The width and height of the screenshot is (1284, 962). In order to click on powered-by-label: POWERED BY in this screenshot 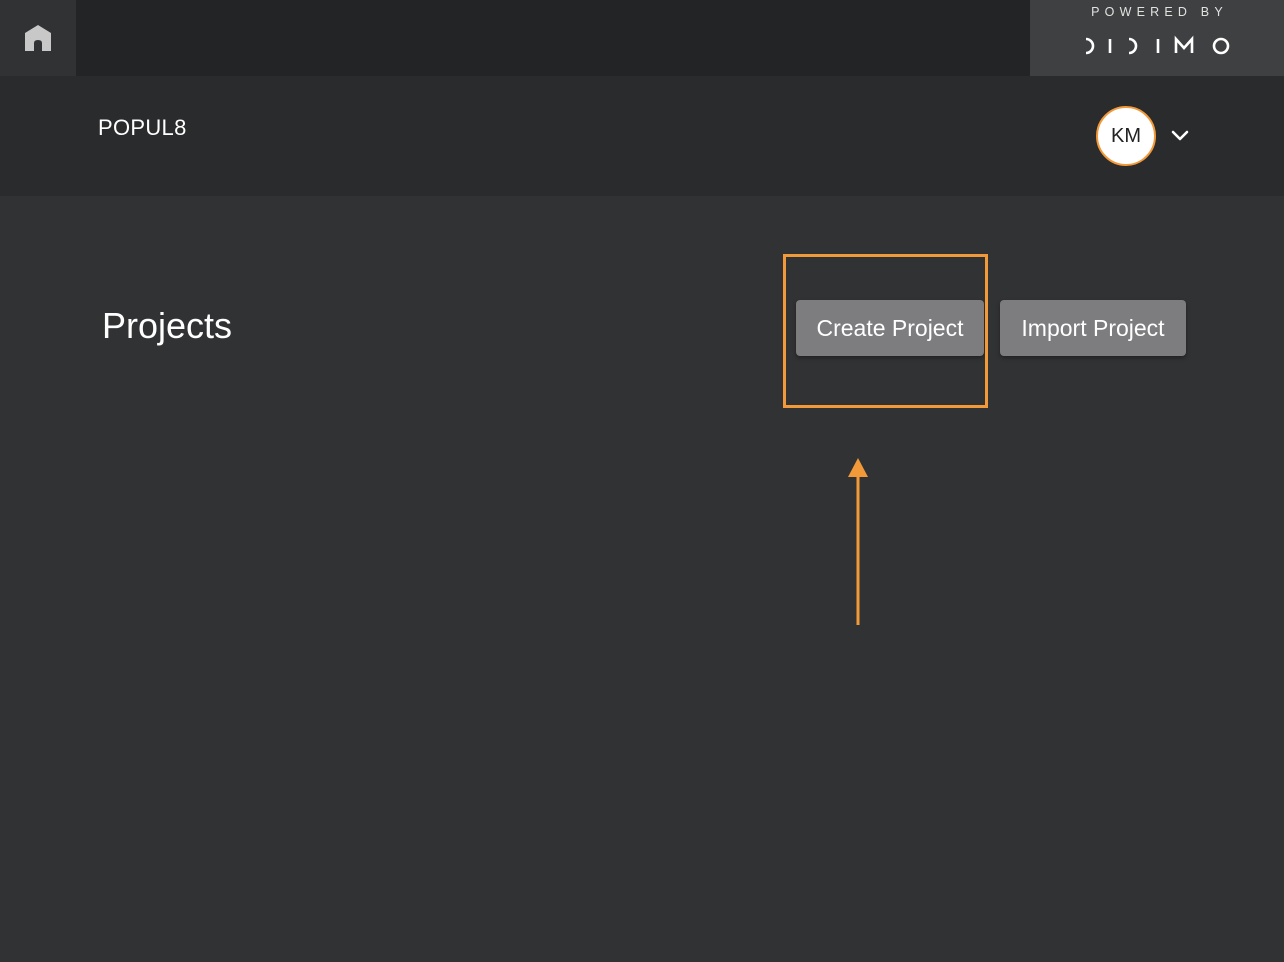, I will do `click(1159, 12)`.